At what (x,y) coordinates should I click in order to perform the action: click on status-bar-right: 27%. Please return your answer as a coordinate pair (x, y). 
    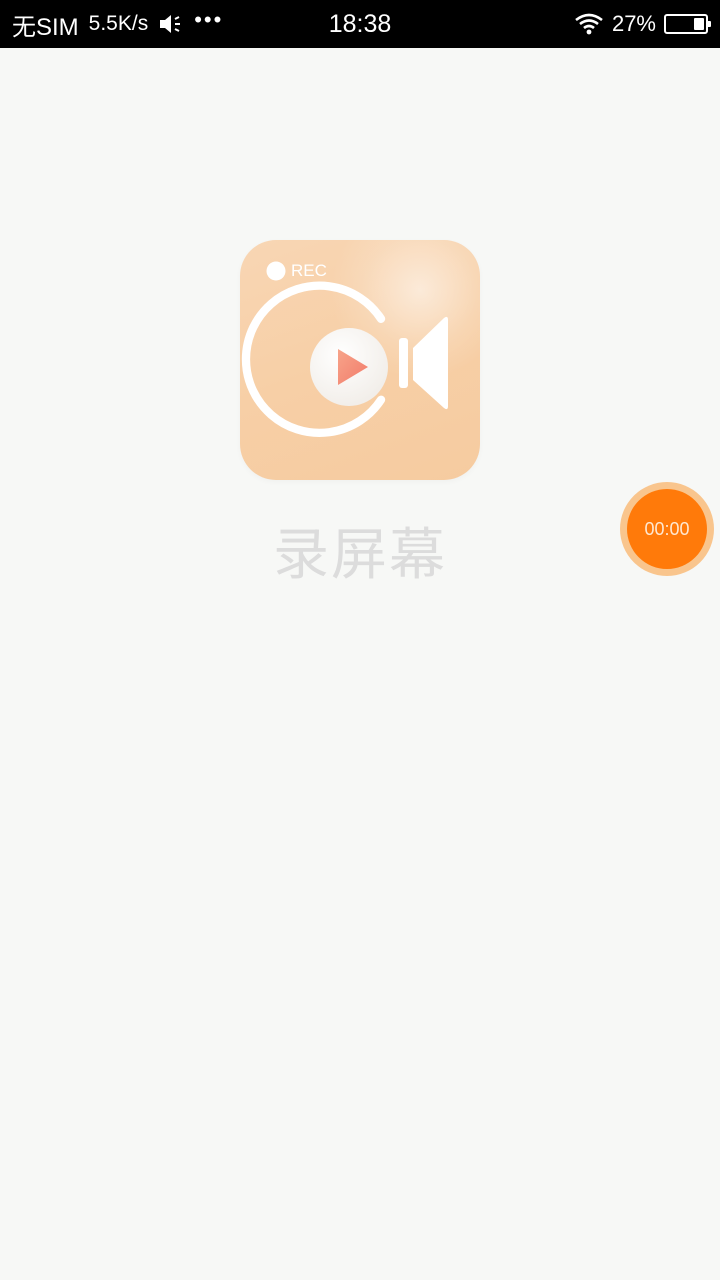
    Looking at the image, I should click on (642, 24).